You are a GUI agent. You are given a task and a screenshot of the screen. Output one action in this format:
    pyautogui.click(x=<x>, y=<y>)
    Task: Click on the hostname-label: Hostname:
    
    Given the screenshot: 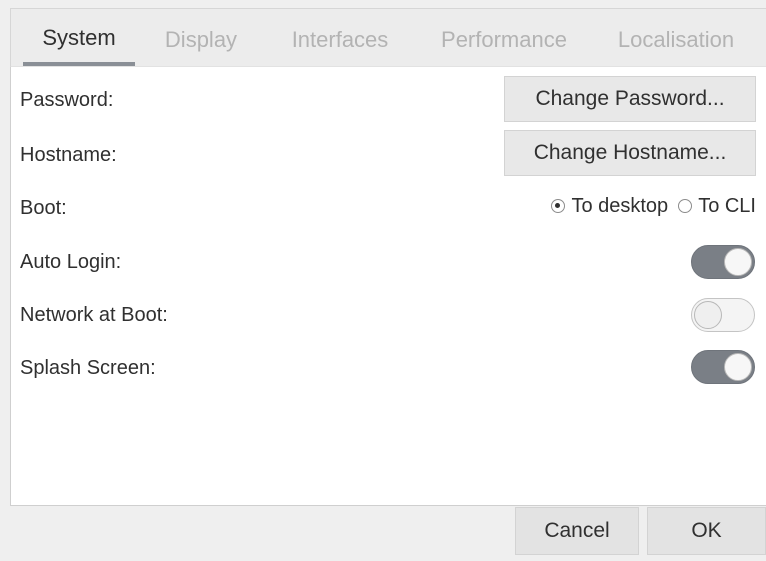 What is the action you would take?
    pyautogui.click(x=68, y=155)
    